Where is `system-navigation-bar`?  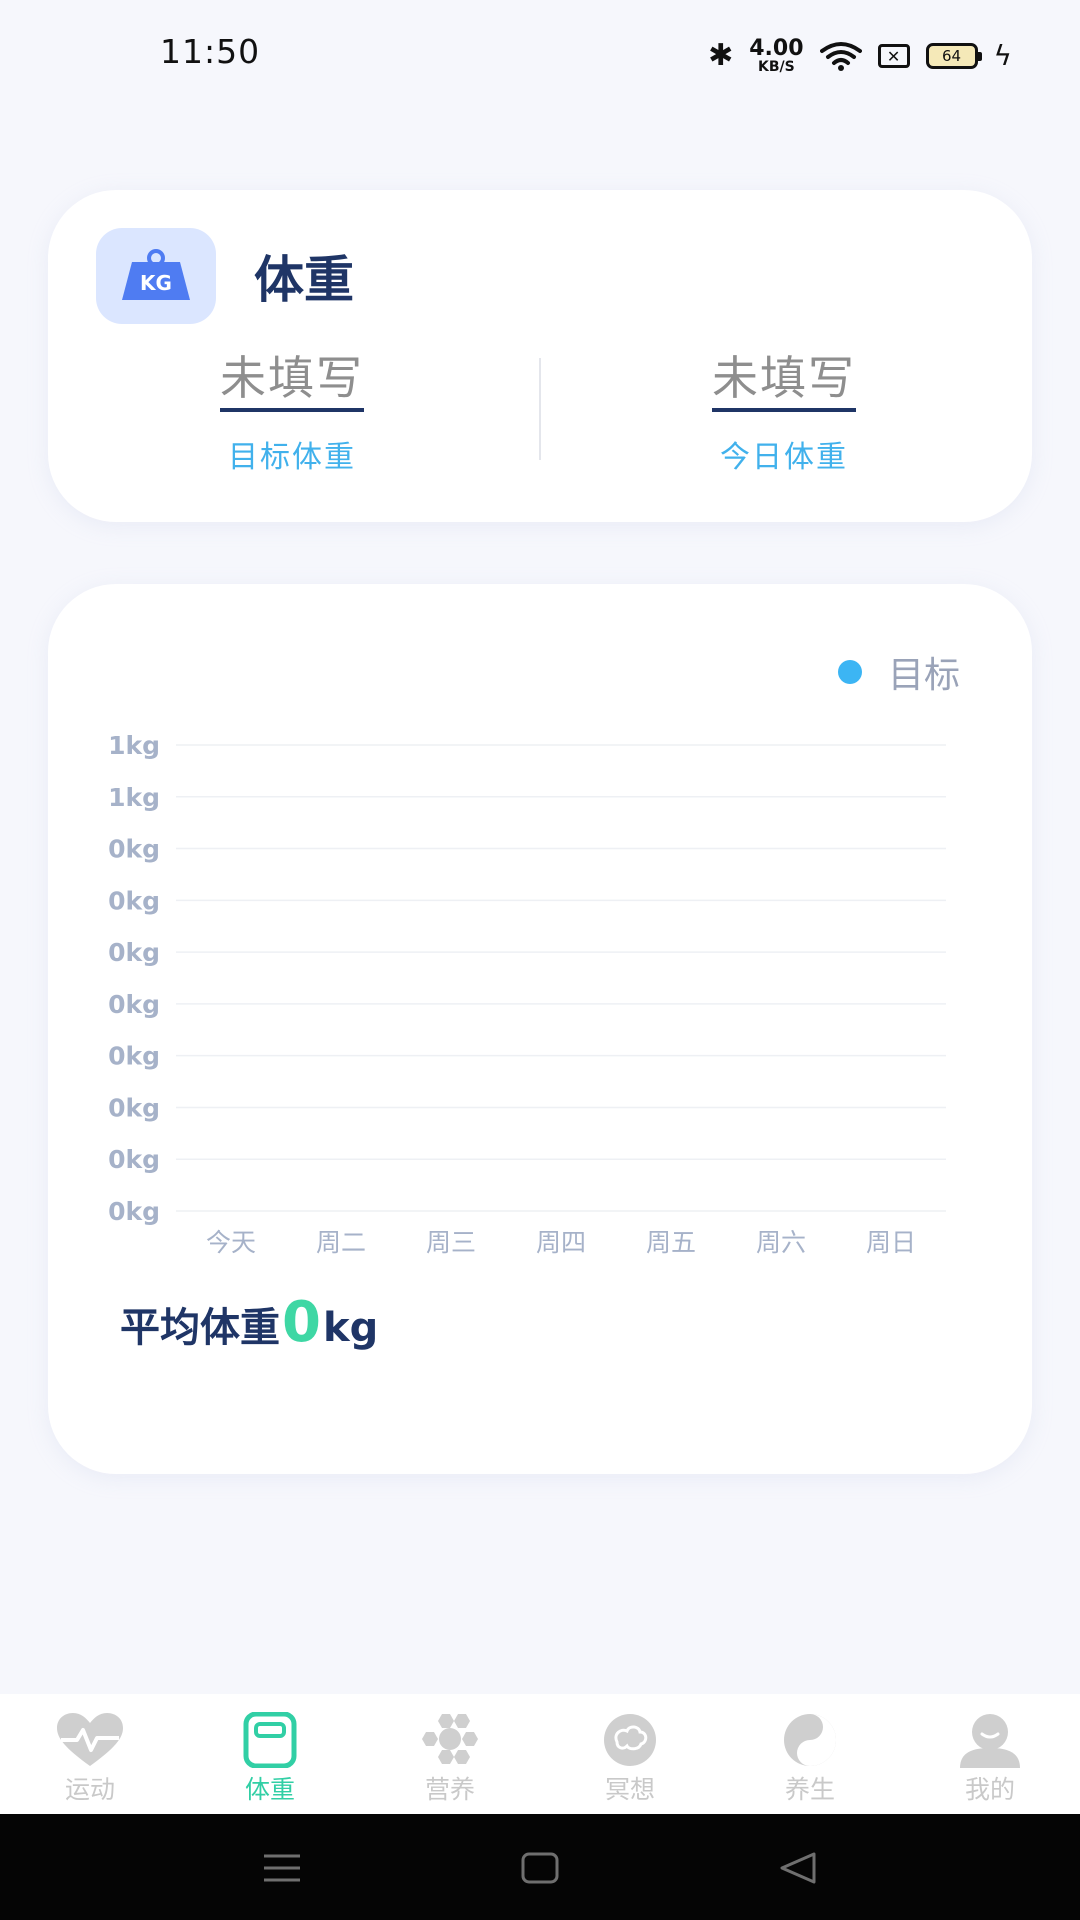
system-navigation-bar is located at coordinates (540, 1867).